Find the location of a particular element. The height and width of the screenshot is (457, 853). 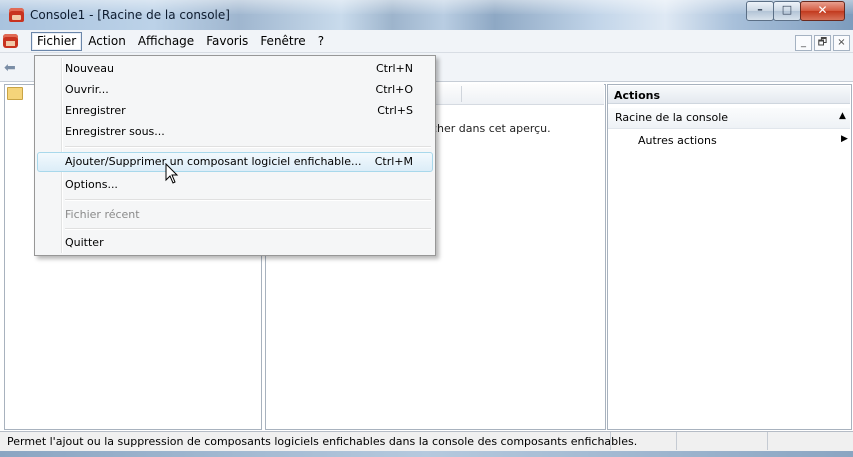

menu-affichage: Affichage is located at coordinates (166, 41).